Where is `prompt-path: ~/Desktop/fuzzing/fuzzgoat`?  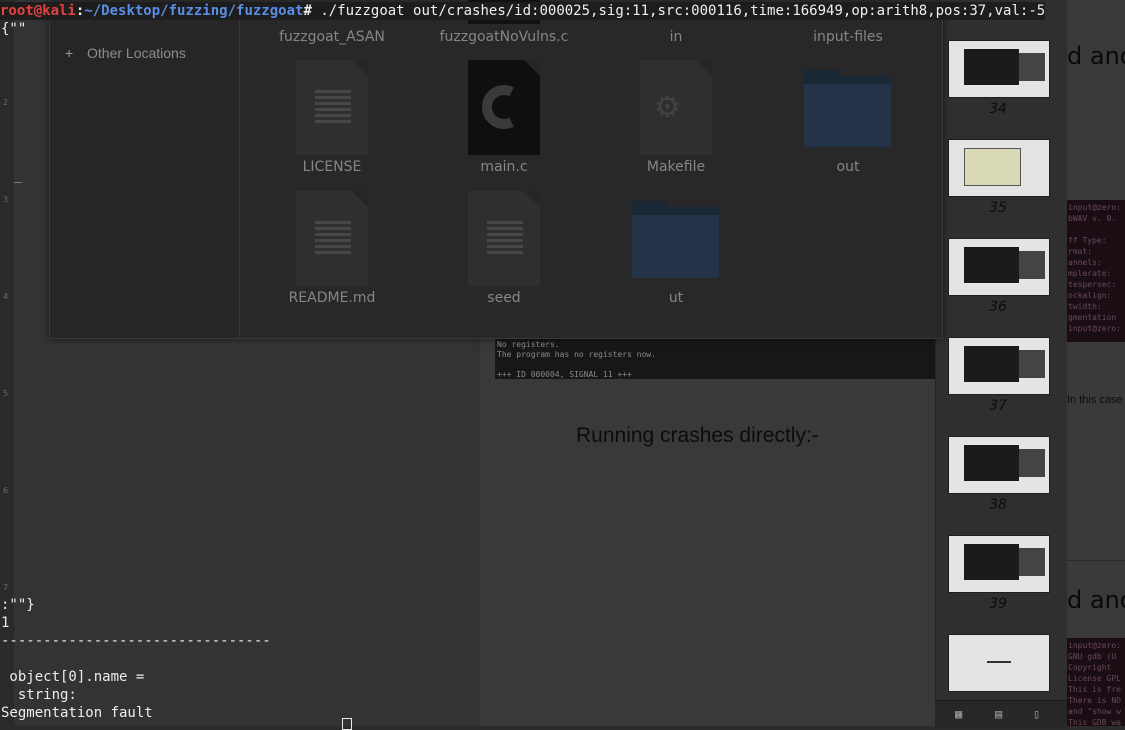 prompt-path: ~/Desktop/fuzzing/fuzzgoat is located at coordinates (194, 11).